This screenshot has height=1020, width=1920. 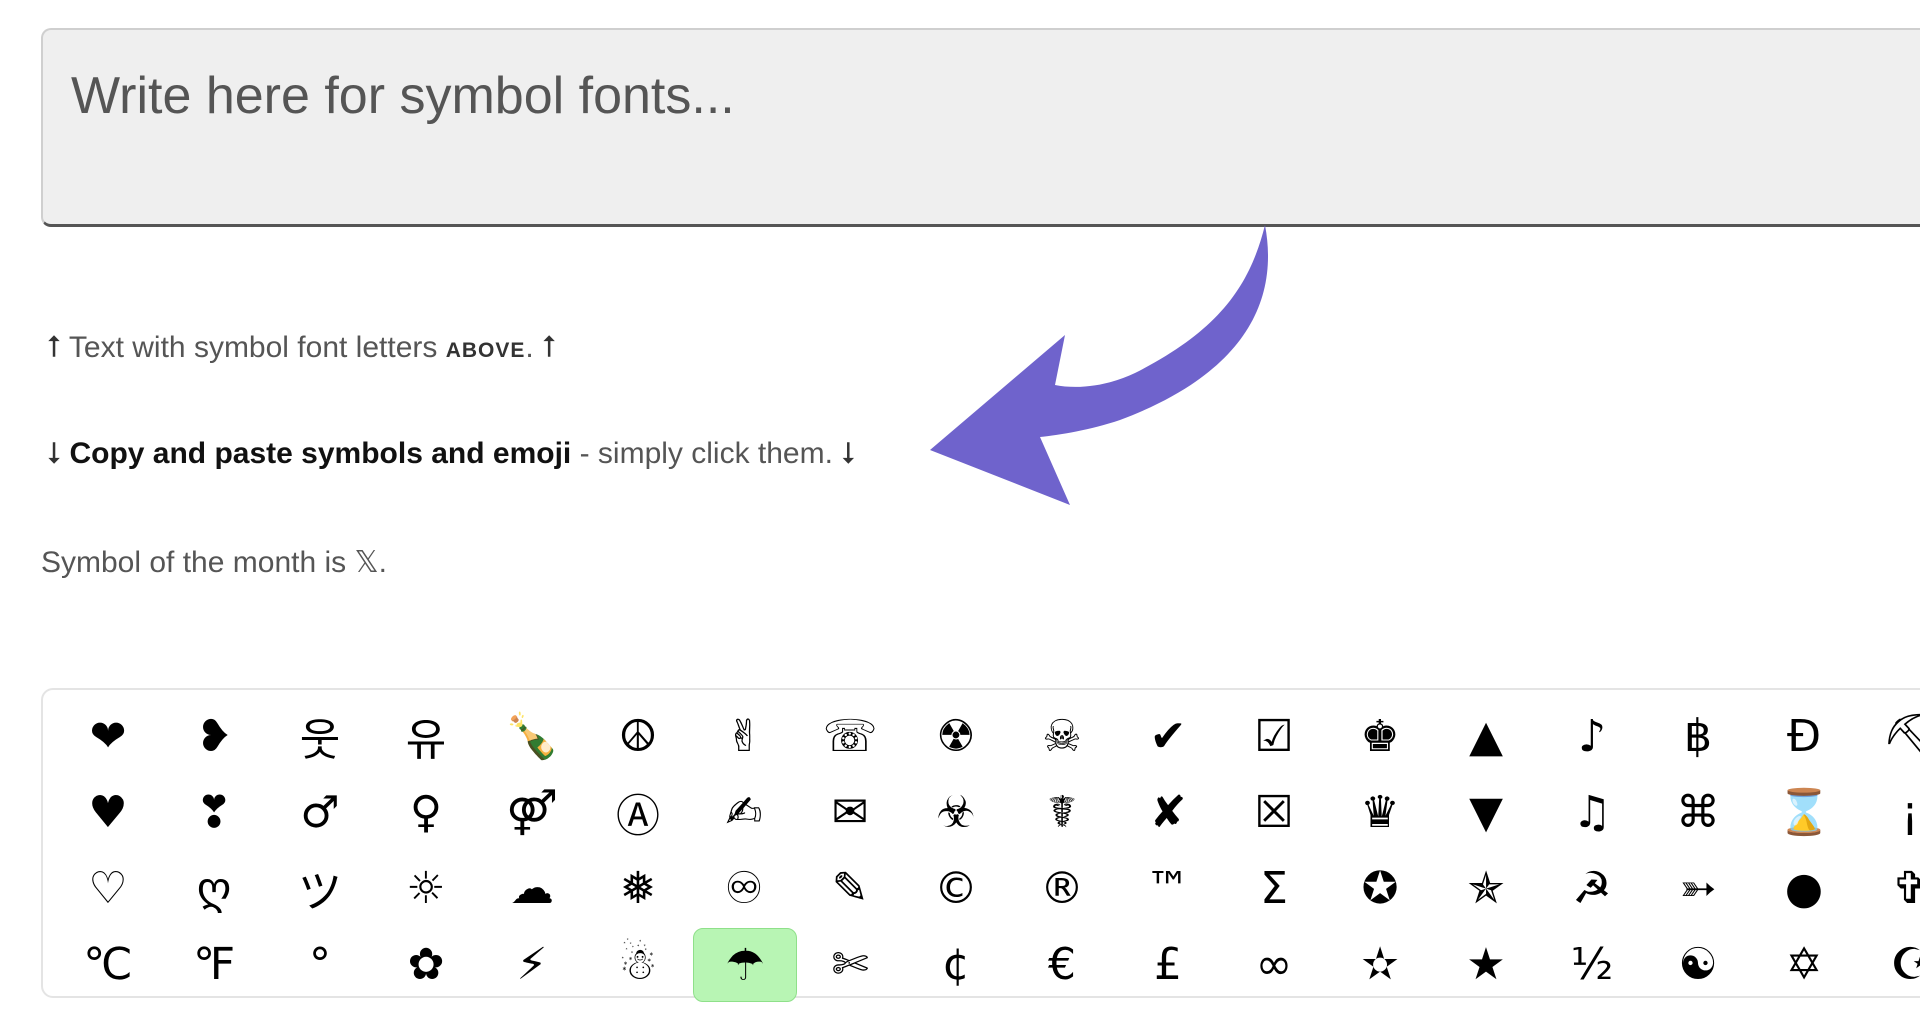 I want to click on symbol-cell: ☁, so click(x=532, y=888).